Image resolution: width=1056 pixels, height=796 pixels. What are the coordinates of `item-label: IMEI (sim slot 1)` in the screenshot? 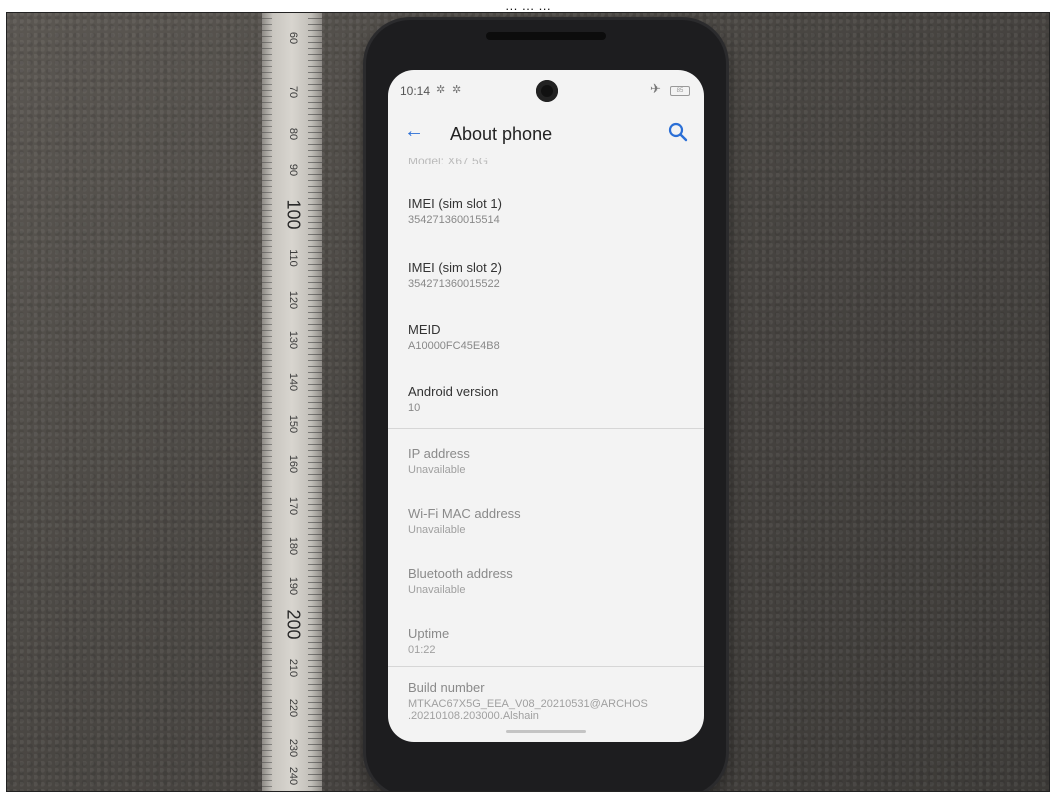 It's located at (455, 203).